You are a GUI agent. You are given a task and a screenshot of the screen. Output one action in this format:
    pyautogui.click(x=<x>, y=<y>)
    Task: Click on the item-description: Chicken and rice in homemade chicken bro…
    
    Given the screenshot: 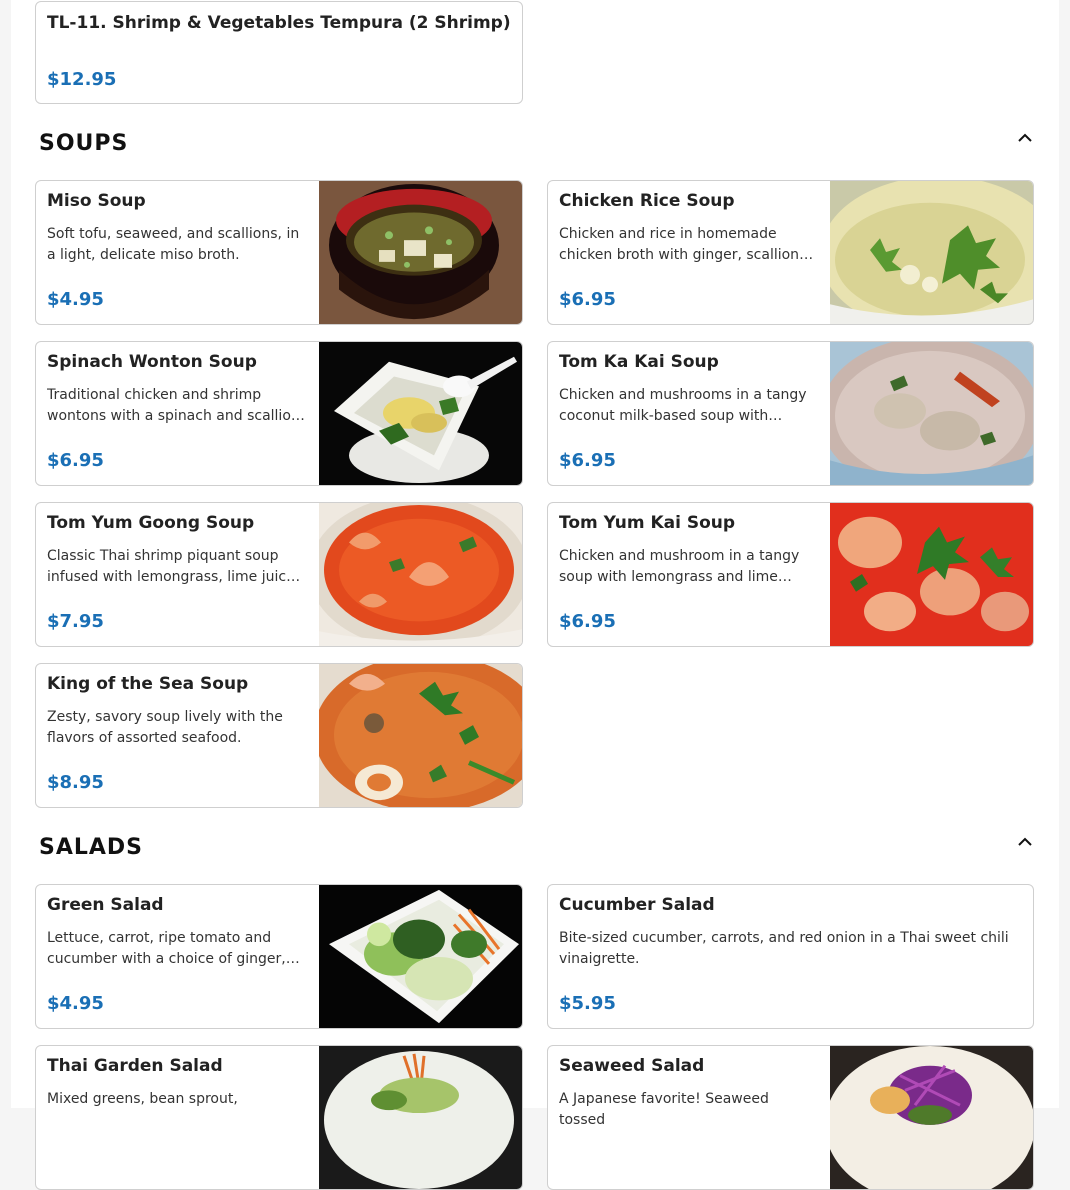 What is the action you would take?
    pyautogui.click(x=683, y=244)
    